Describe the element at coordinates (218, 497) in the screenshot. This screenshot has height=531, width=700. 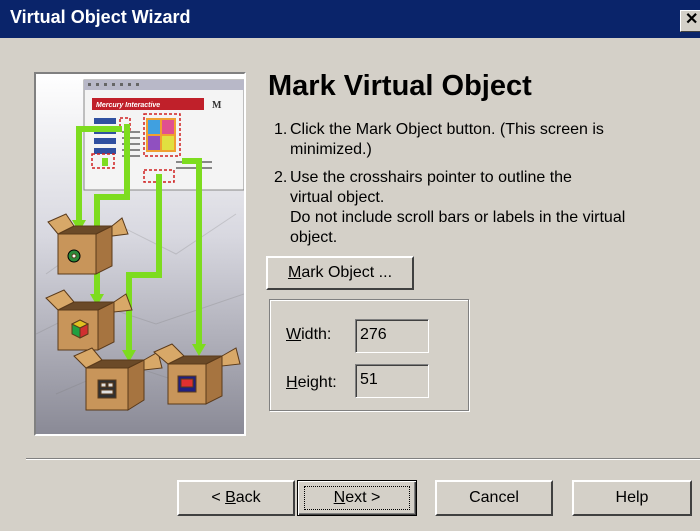
I see `back-label-pre: <` at that location.